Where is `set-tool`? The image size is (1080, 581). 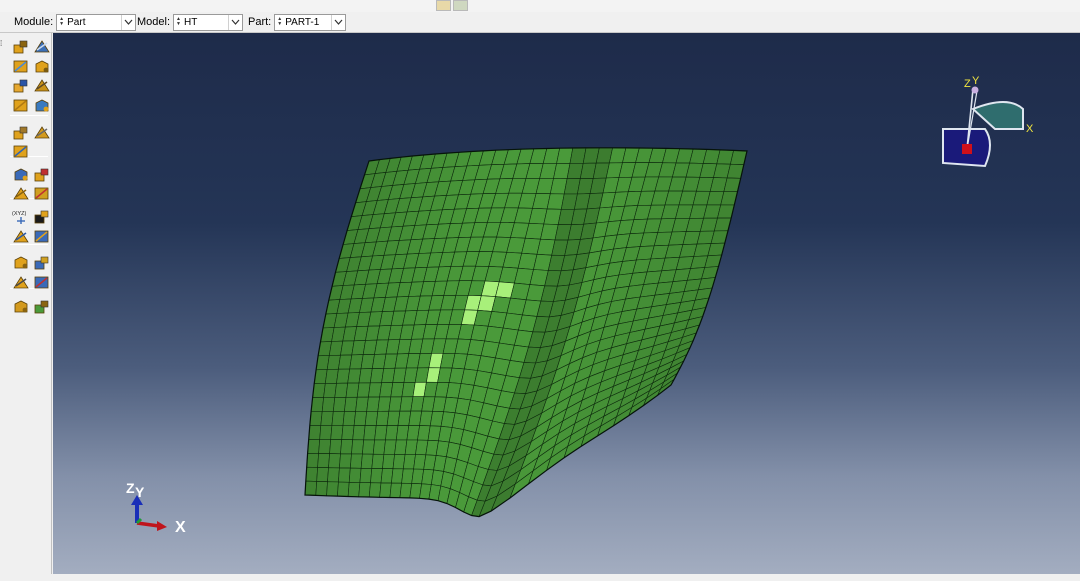 set-tool is located at coordinates (21, 262).